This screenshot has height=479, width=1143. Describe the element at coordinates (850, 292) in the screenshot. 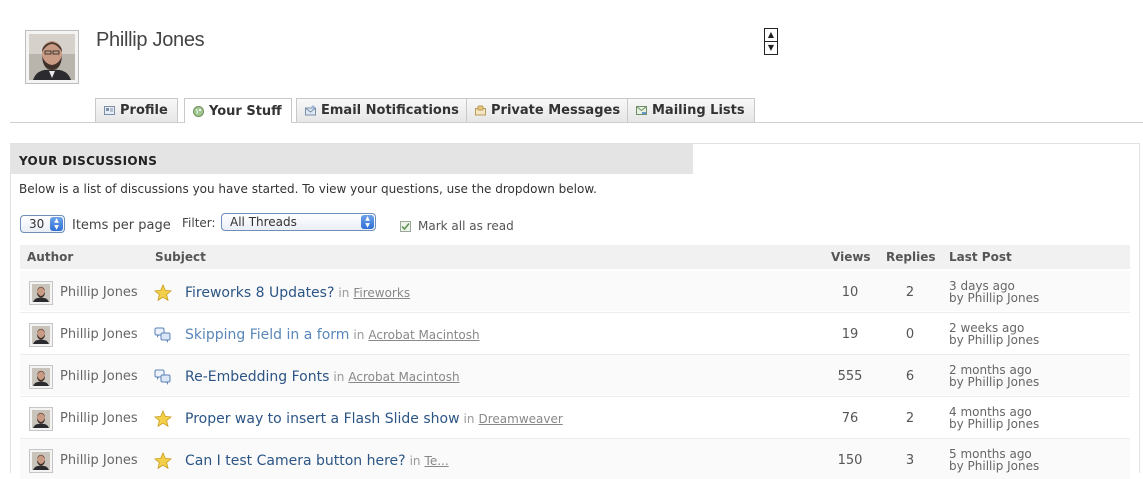

I see `views-count: 10` at that location.